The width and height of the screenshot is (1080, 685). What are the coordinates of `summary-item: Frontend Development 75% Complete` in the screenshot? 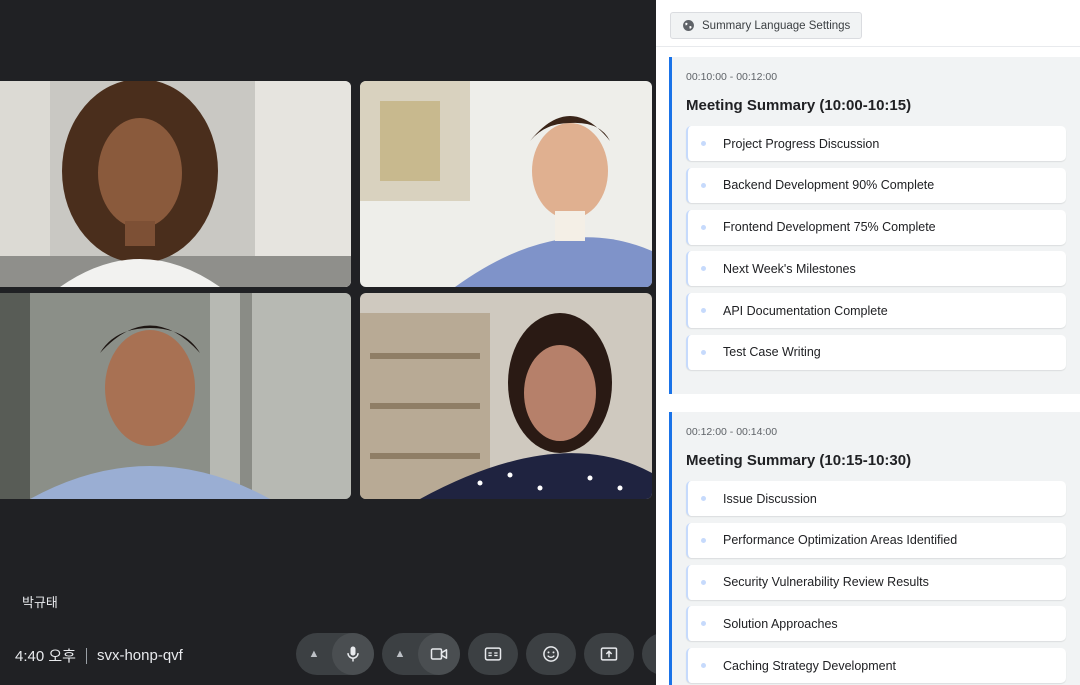 It's located at (876, 227).